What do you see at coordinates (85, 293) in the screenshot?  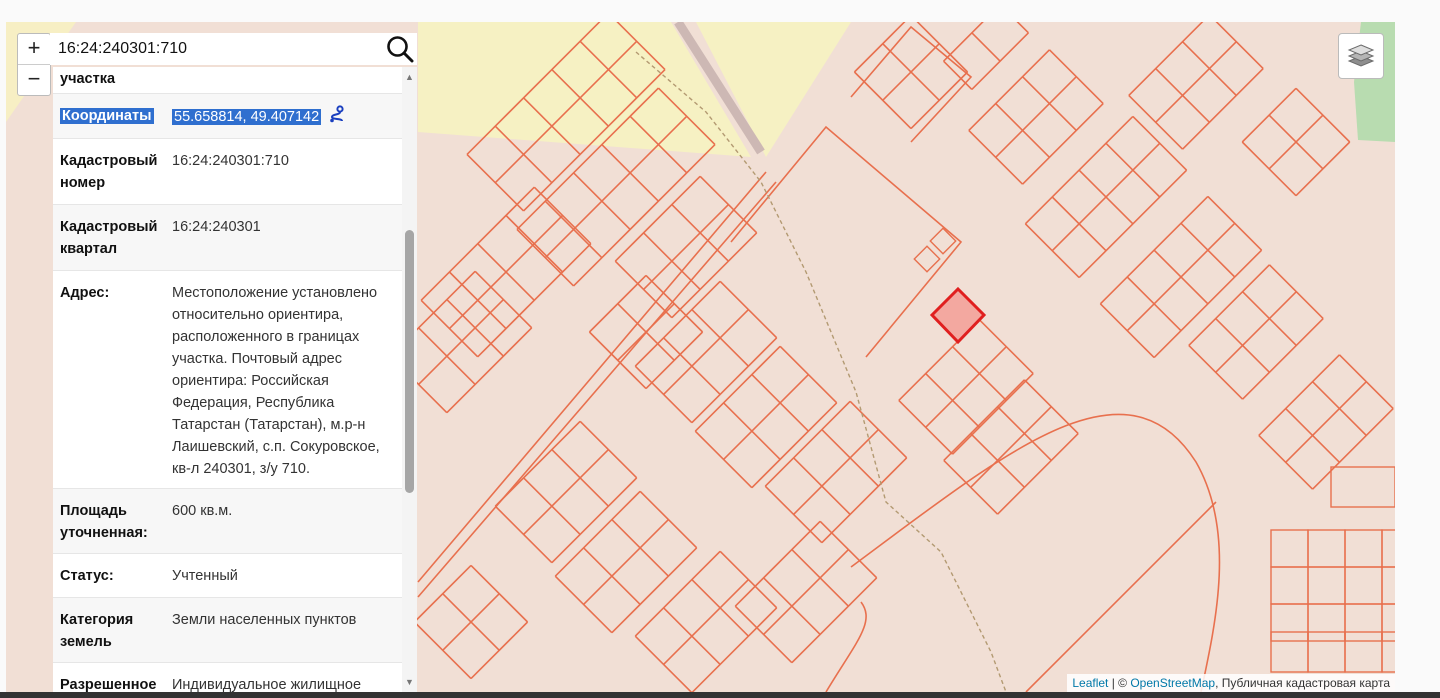 I see `row-label: Адрес:` at bounding box center [85, 293].